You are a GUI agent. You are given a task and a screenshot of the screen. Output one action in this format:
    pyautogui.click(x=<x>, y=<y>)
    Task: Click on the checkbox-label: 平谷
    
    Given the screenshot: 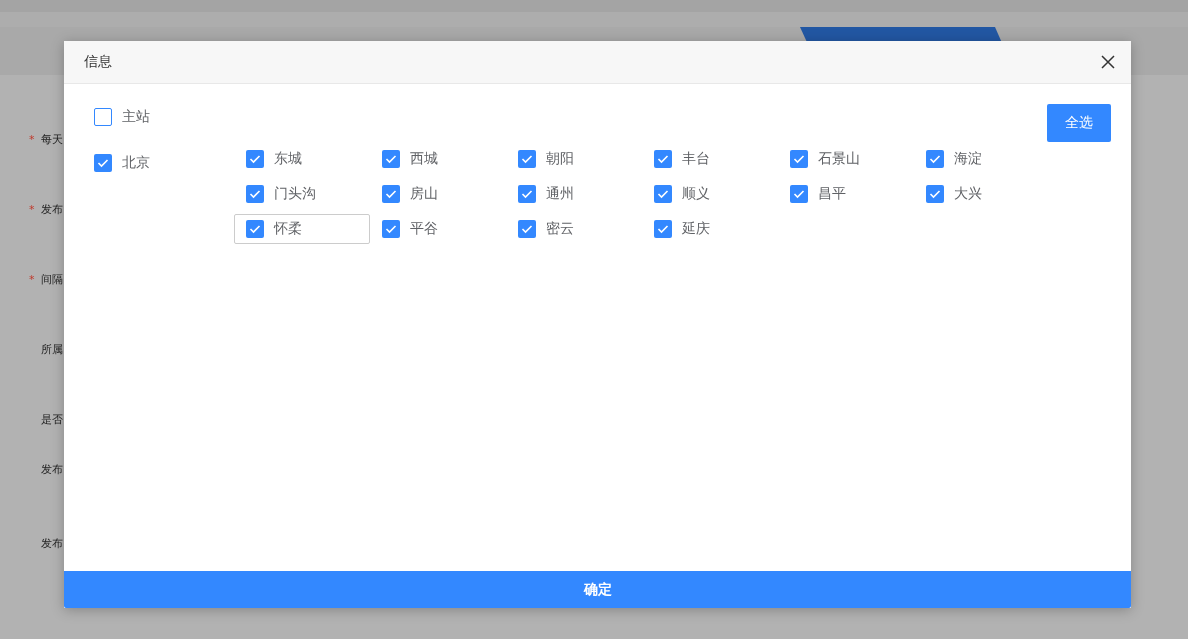 What is the action you would take?
    pyautogui.click(x=424, y=229)
    